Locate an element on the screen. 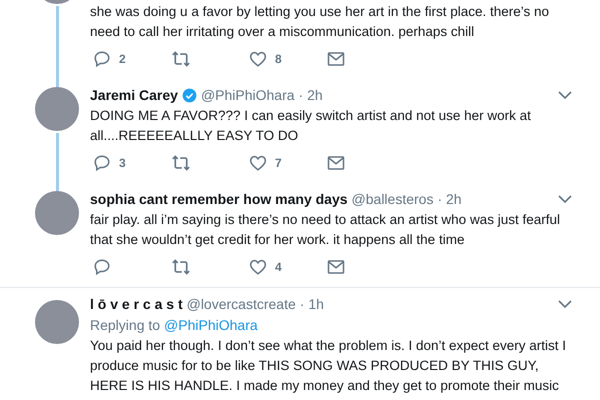  user-handle: @lovercastcreate is located at coordinates (241, 304).